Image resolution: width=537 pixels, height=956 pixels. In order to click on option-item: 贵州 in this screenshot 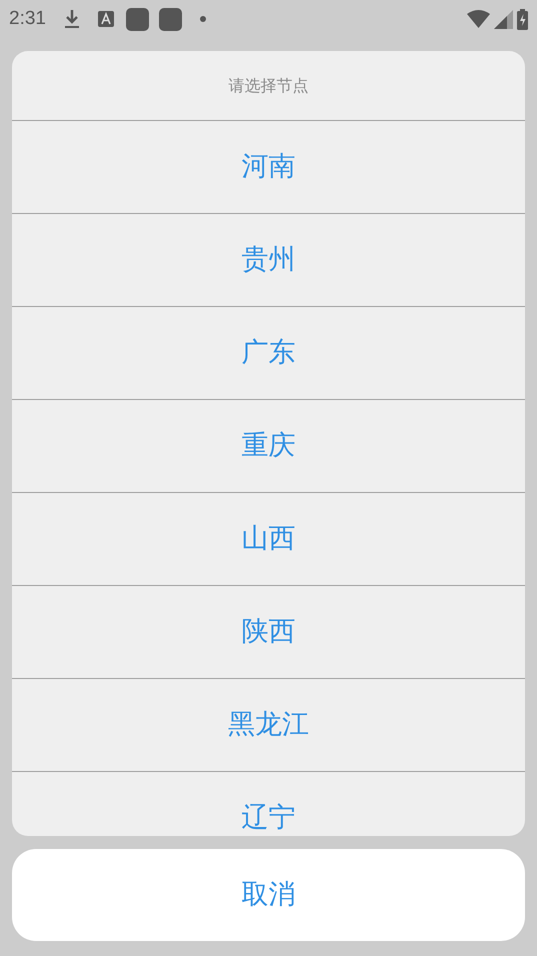, I will do `click(268, 260)`.